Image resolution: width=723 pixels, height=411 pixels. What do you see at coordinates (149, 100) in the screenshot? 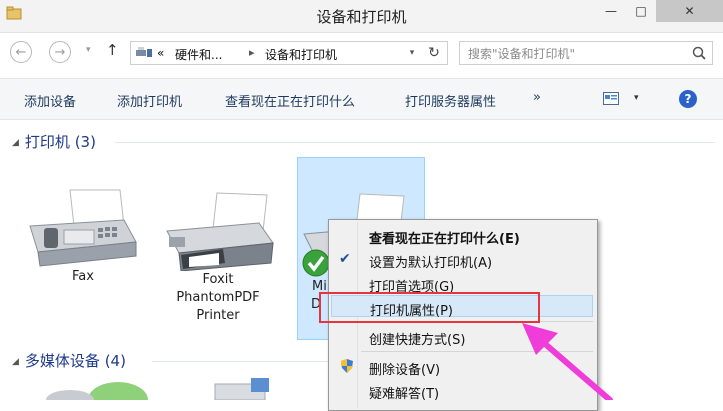
I see `add-printer-button: 添加打印机` at bounding box center [149, 100].